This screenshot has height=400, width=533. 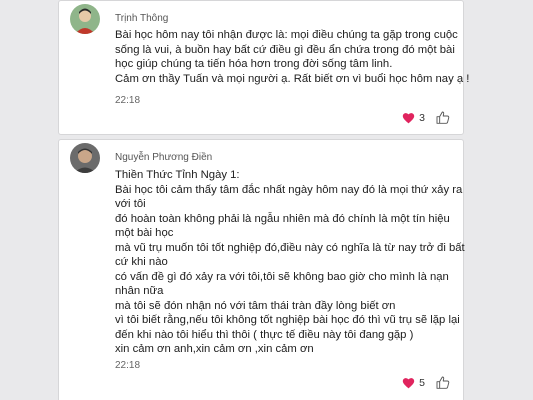 I want to click on message-line: một bài học, so click(x=144, y=233).